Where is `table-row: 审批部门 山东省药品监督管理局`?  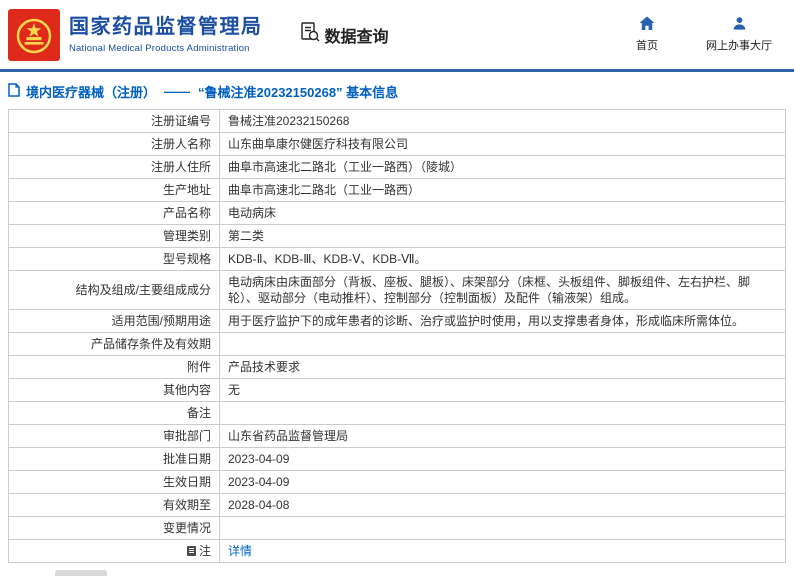 table-row: 审批部门 山东省药品监督管理局 is located at coordinates (397, 436).